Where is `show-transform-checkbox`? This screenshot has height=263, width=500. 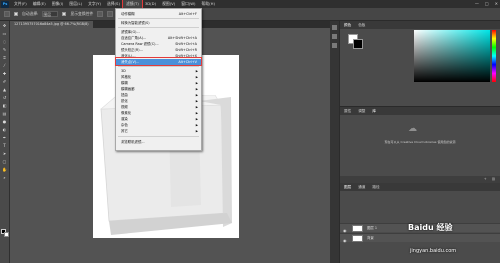 show-transform-checkbox is located at coordinates (64, 14).